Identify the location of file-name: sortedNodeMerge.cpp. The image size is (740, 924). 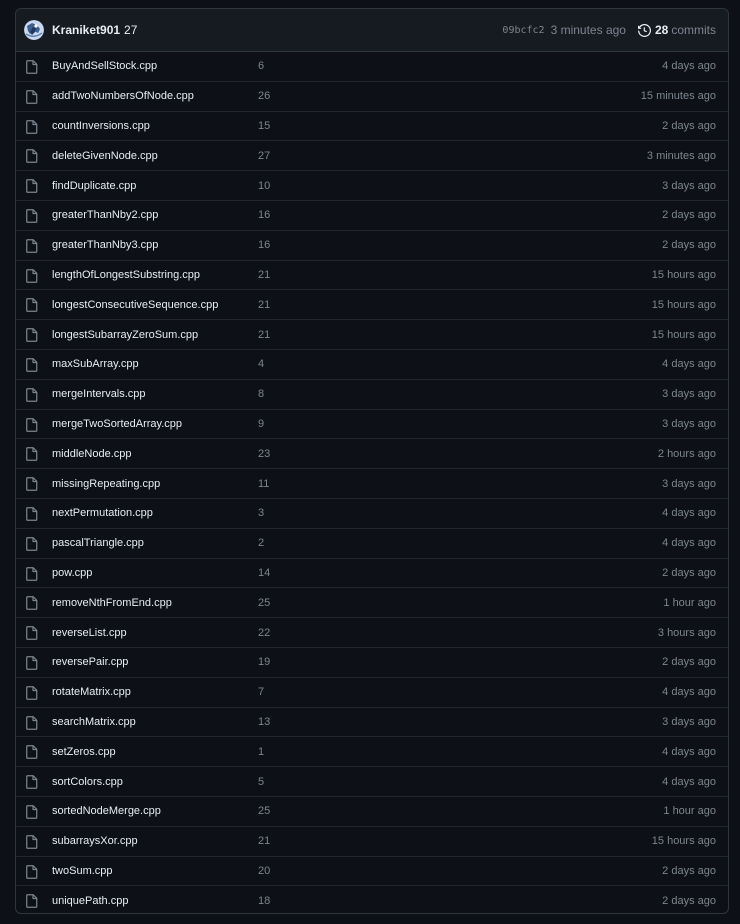
(106, 811).